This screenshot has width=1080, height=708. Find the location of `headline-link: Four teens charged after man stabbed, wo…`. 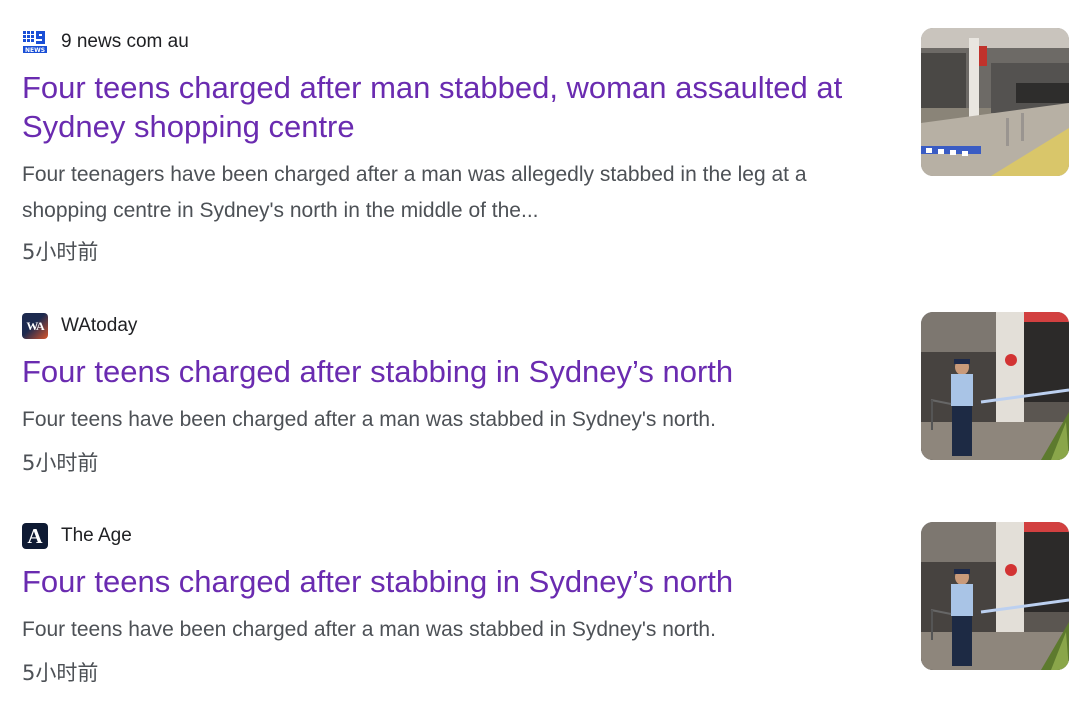

headline-link: Four teens charged after man stabbed, wo… is located at coordinates (457, 107).